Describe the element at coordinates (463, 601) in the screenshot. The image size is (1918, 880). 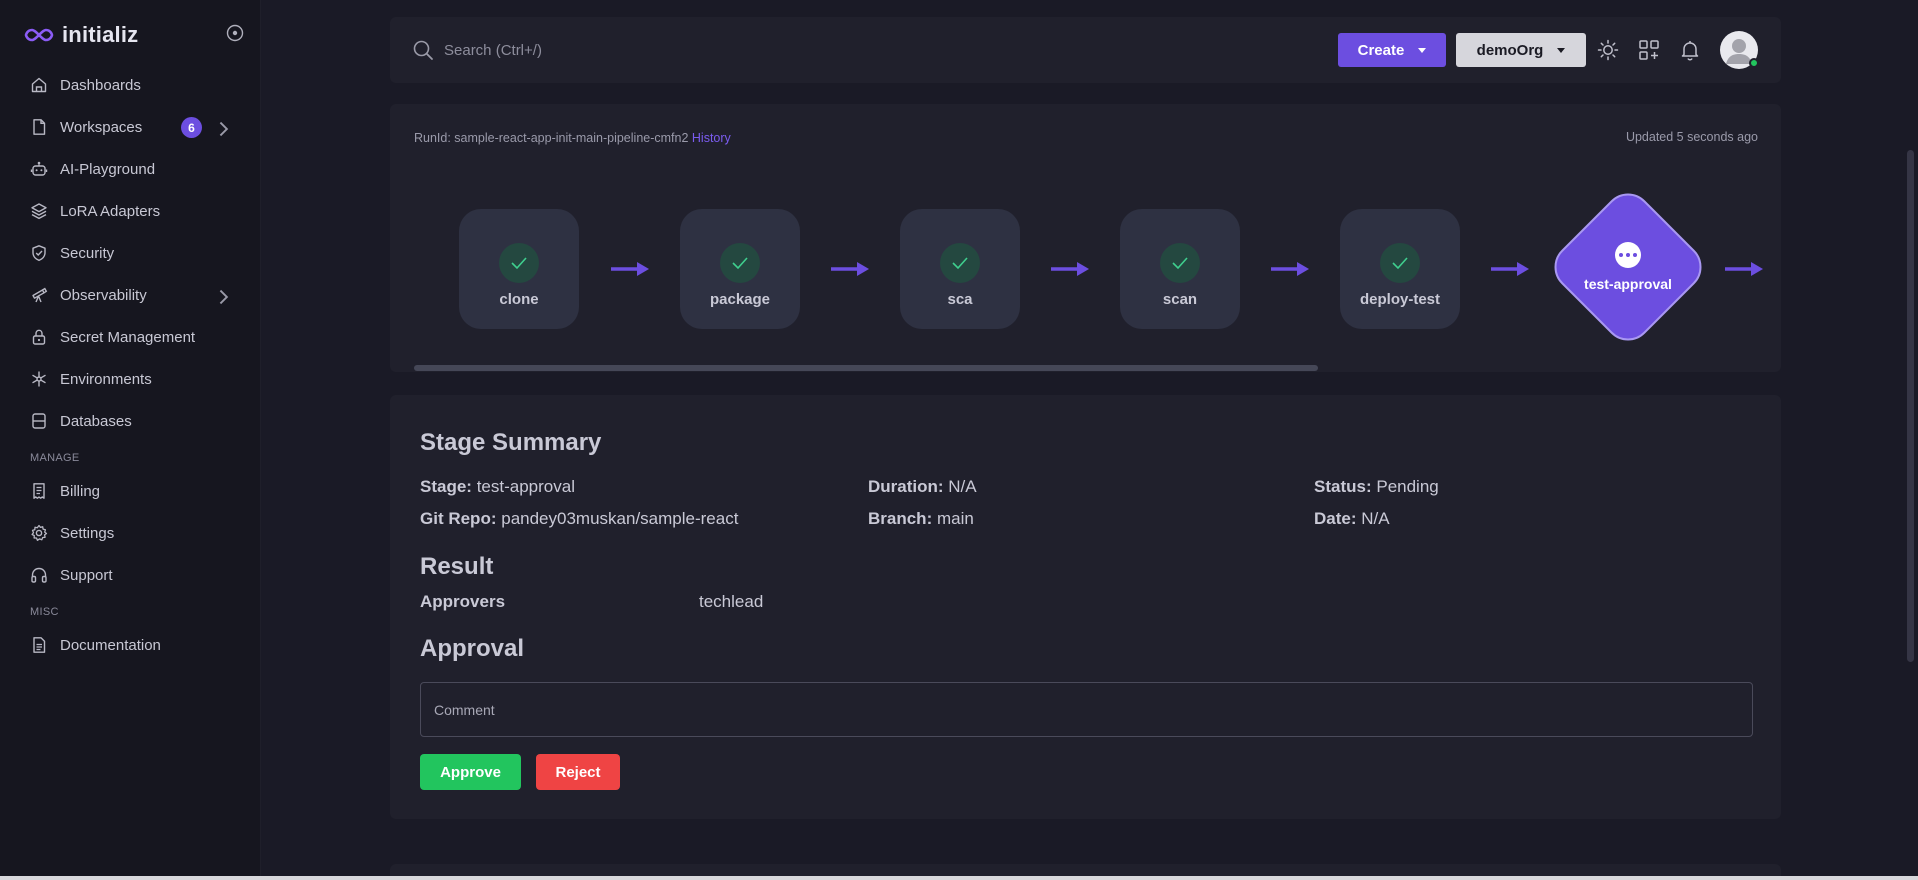
I see `approvers-label: Approvers` at that location.